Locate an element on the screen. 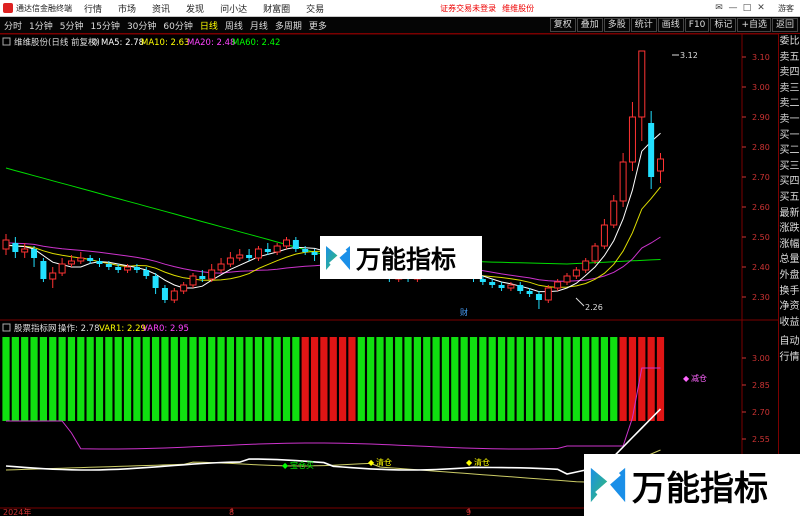  tool-mark-button: 标记 is located at coordinates (723, 25).